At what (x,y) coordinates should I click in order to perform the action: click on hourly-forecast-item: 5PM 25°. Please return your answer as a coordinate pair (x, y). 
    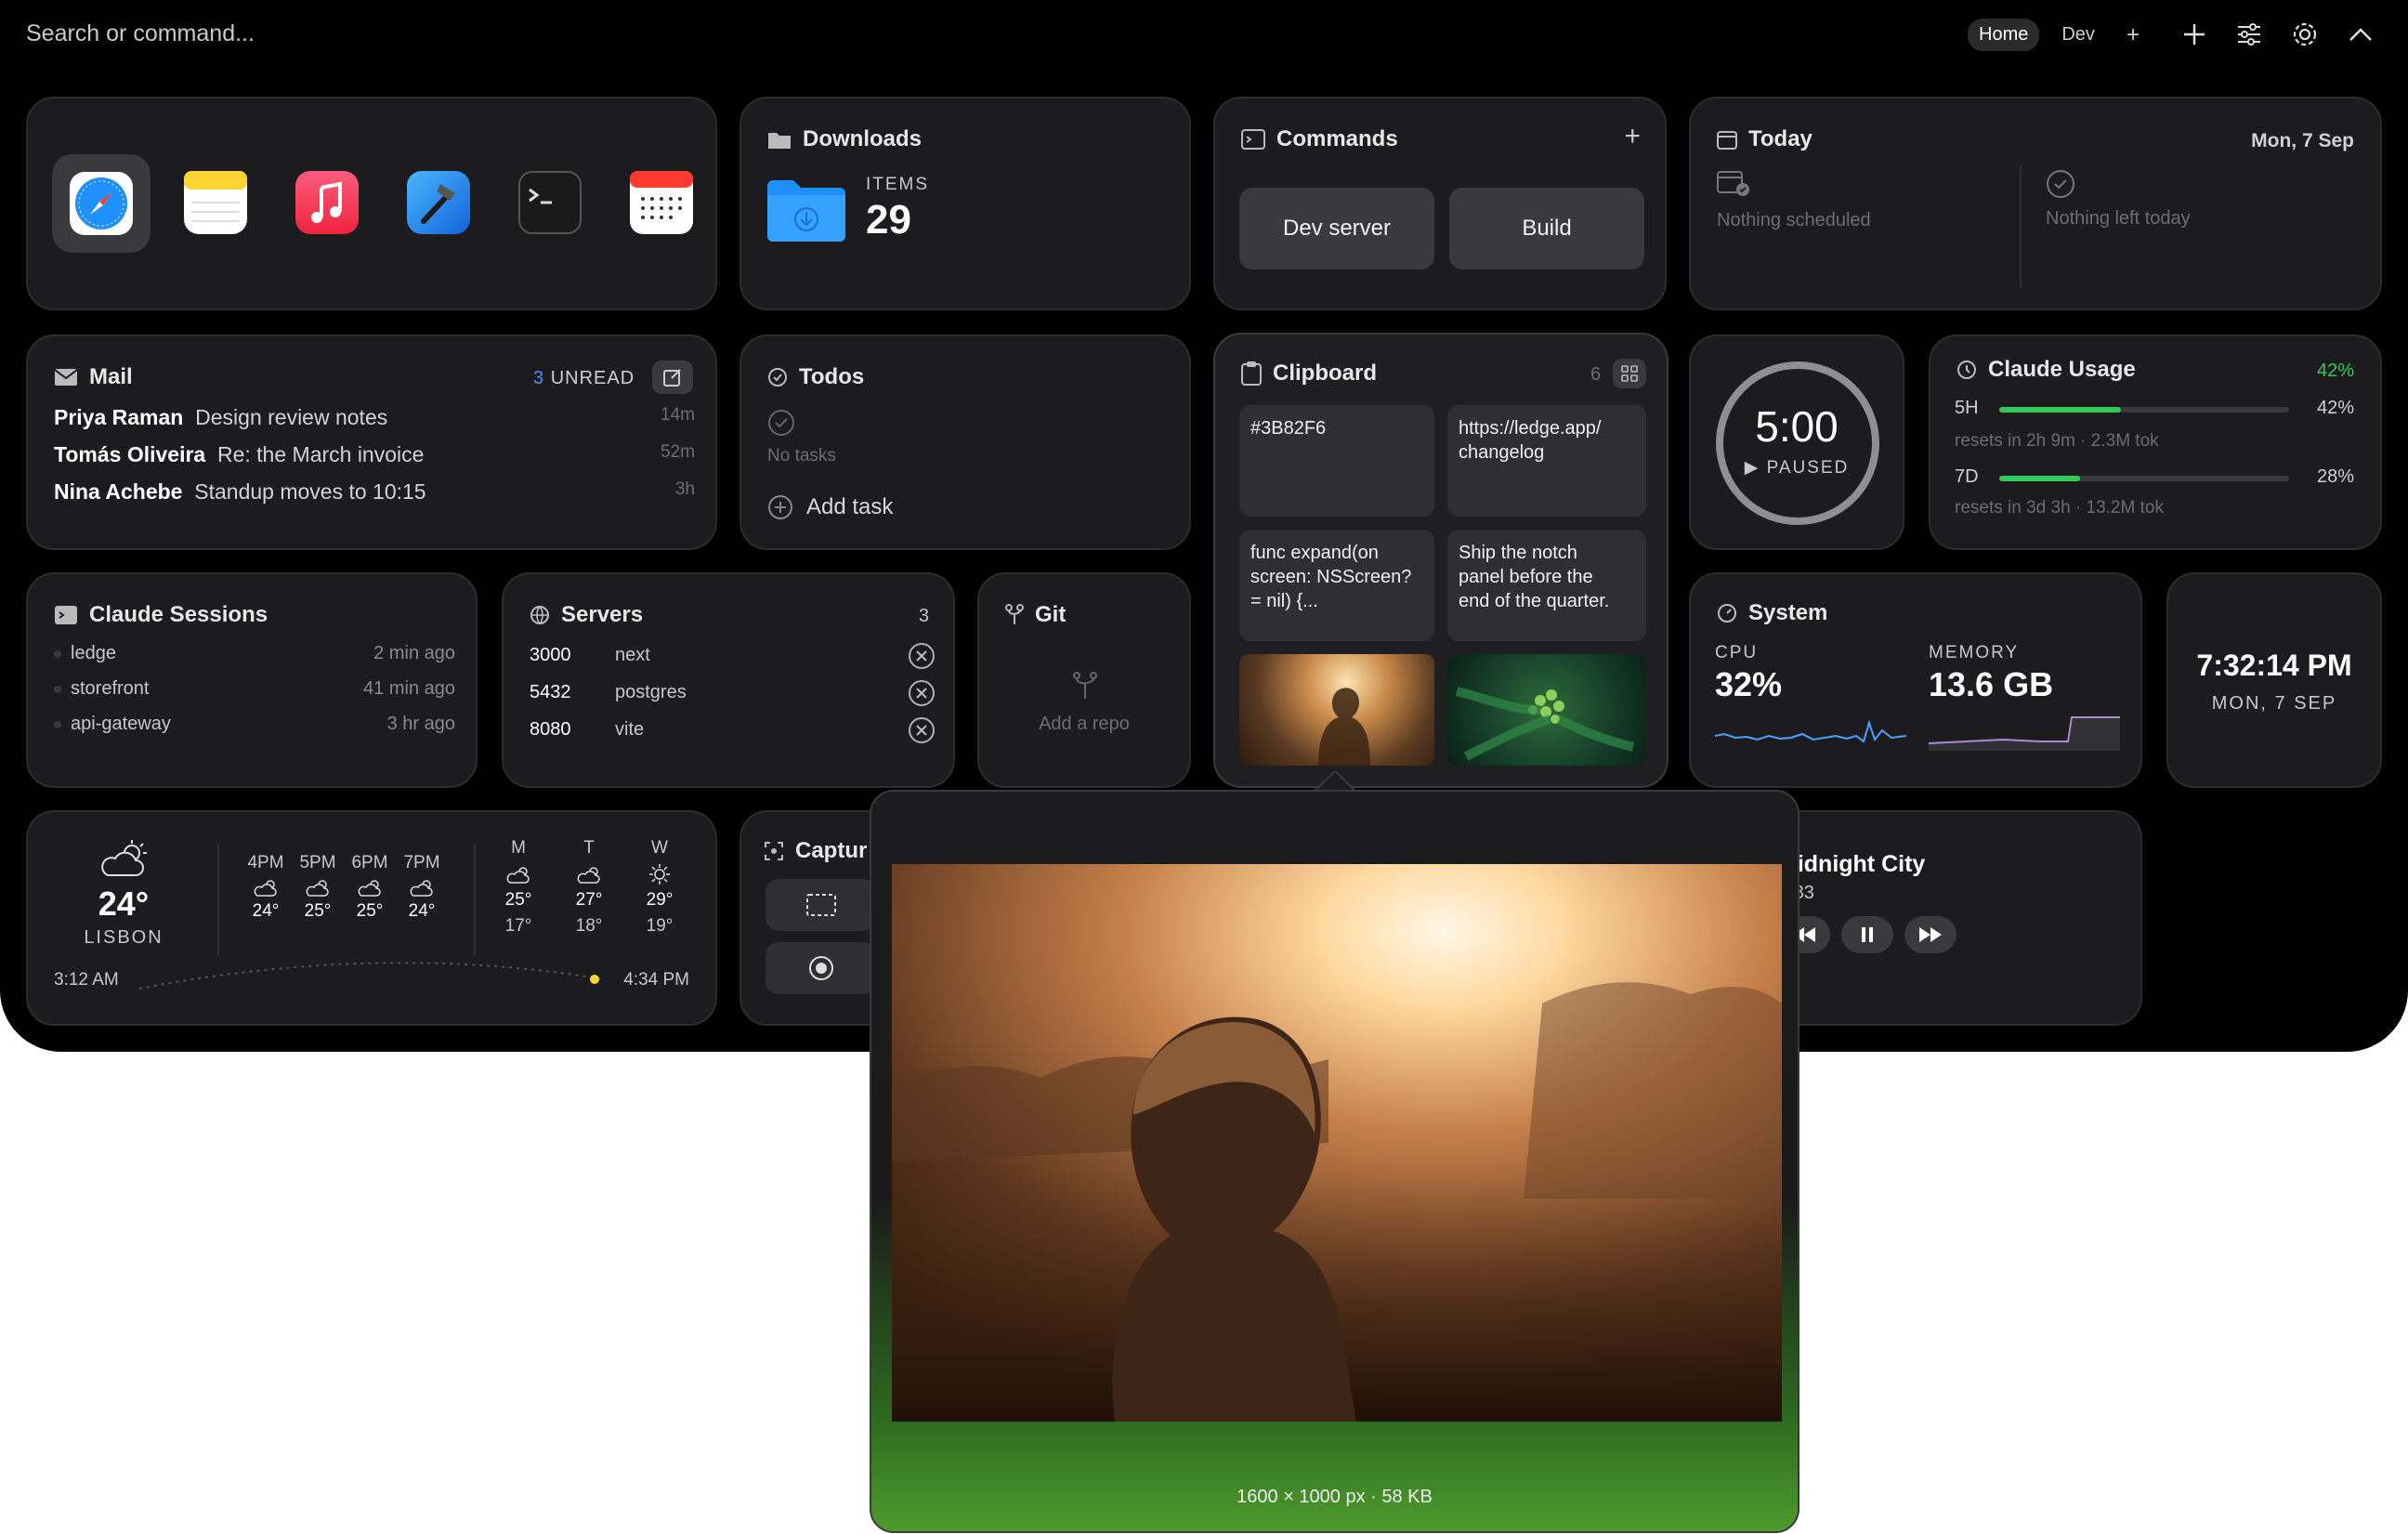
    Looking at the image, I should click on (318, 887).